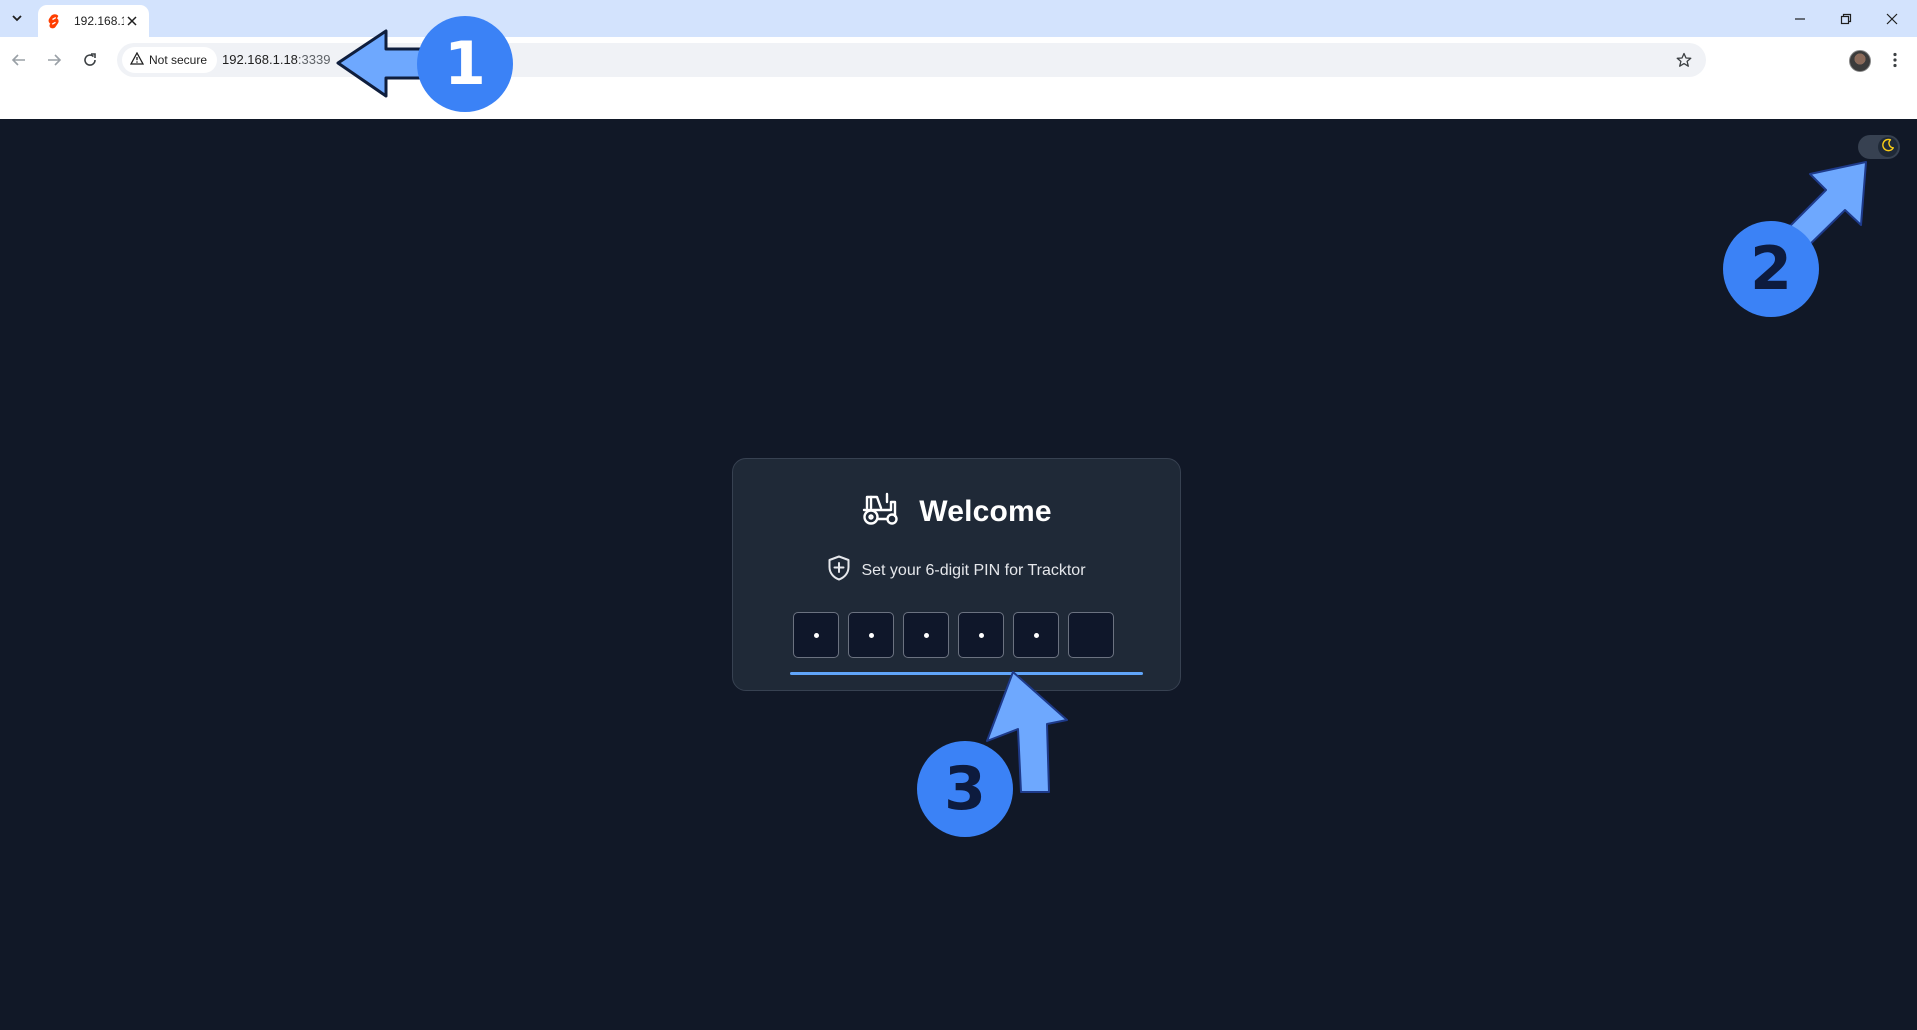 The image size is (1917, 1030). I want to click on warning-triangle-icon, so click(137, 59).